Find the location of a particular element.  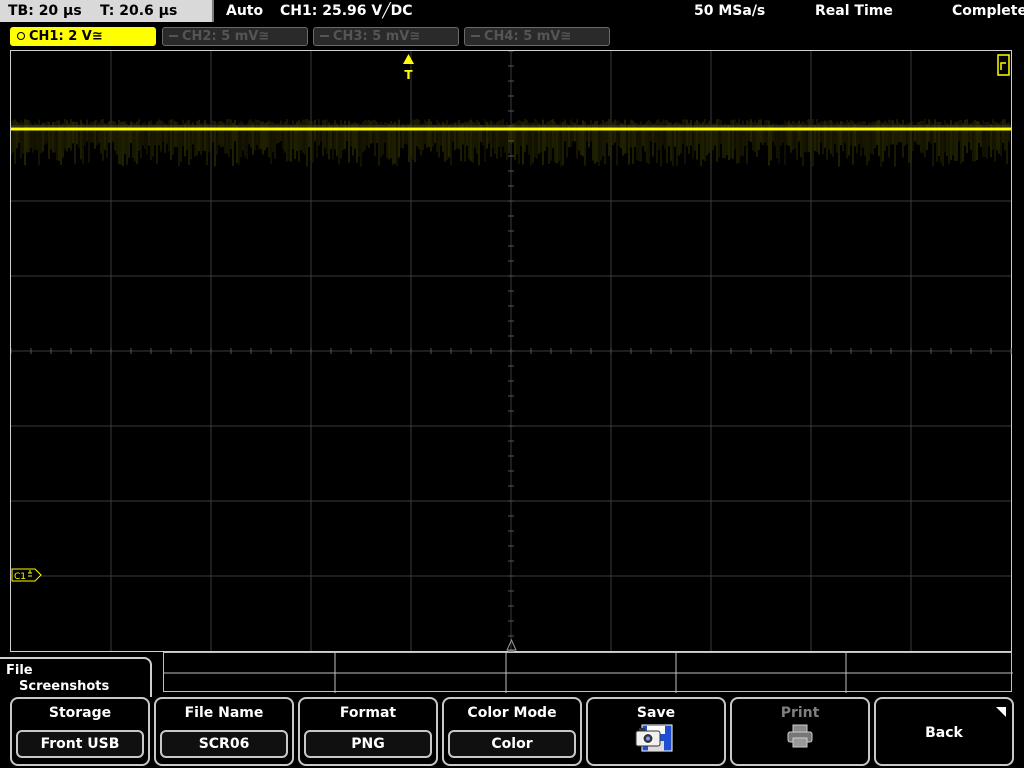

softkey-title: Save is located at coordinates (656, 713).